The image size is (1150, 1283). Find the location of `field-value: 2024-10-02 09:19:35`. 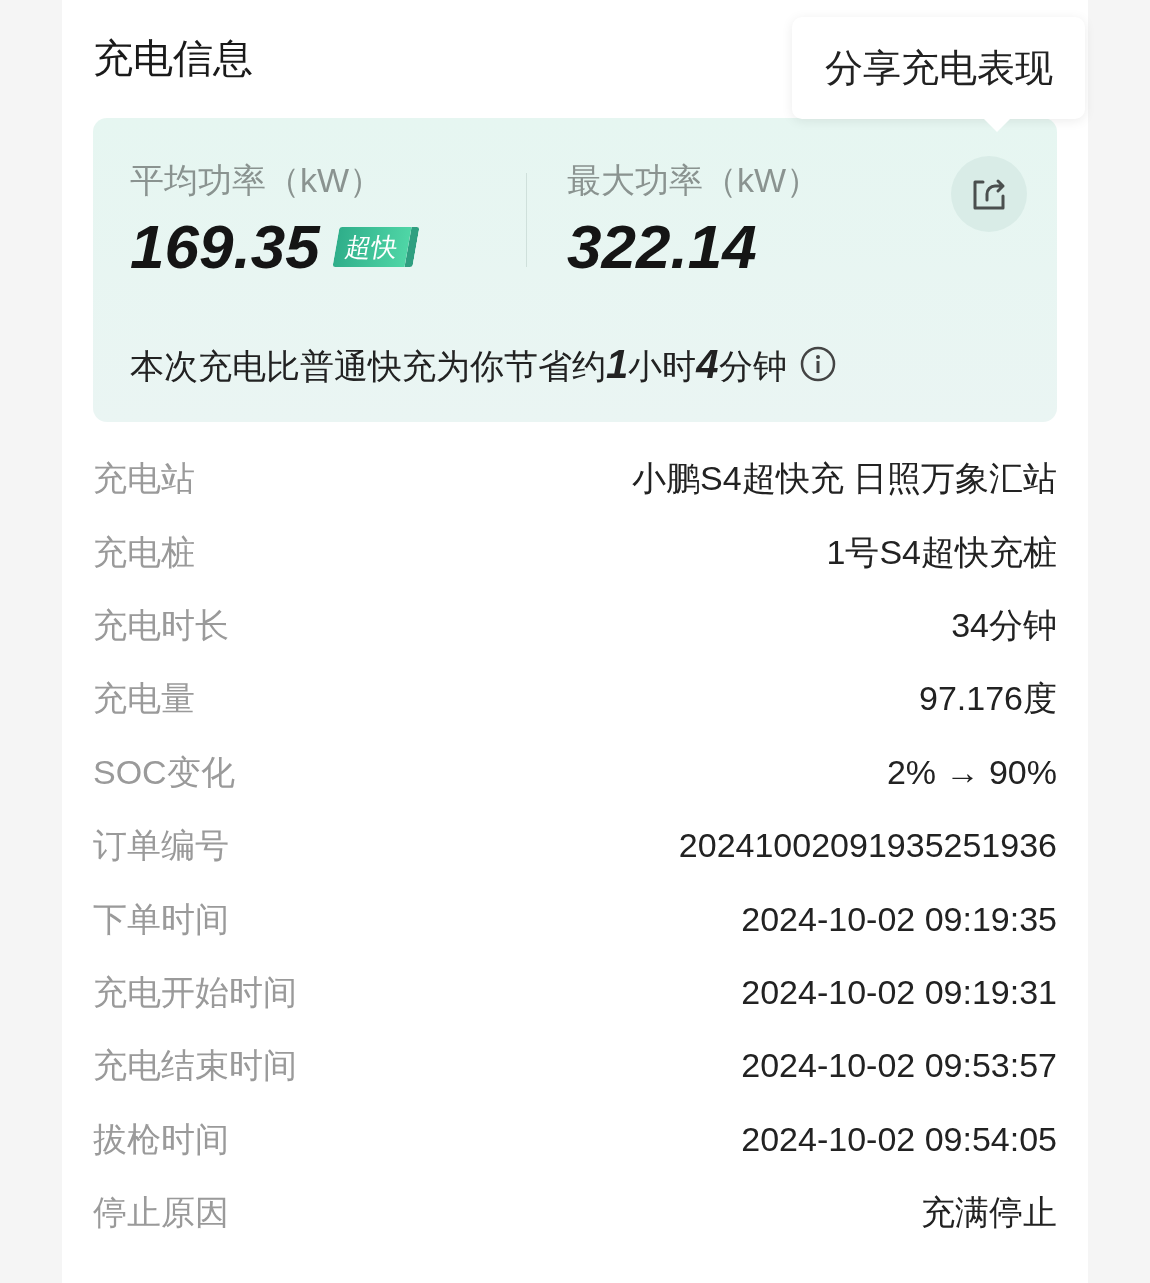

field-value: 2024-10-02 09:19:35 is located at coordinates (899, 919).